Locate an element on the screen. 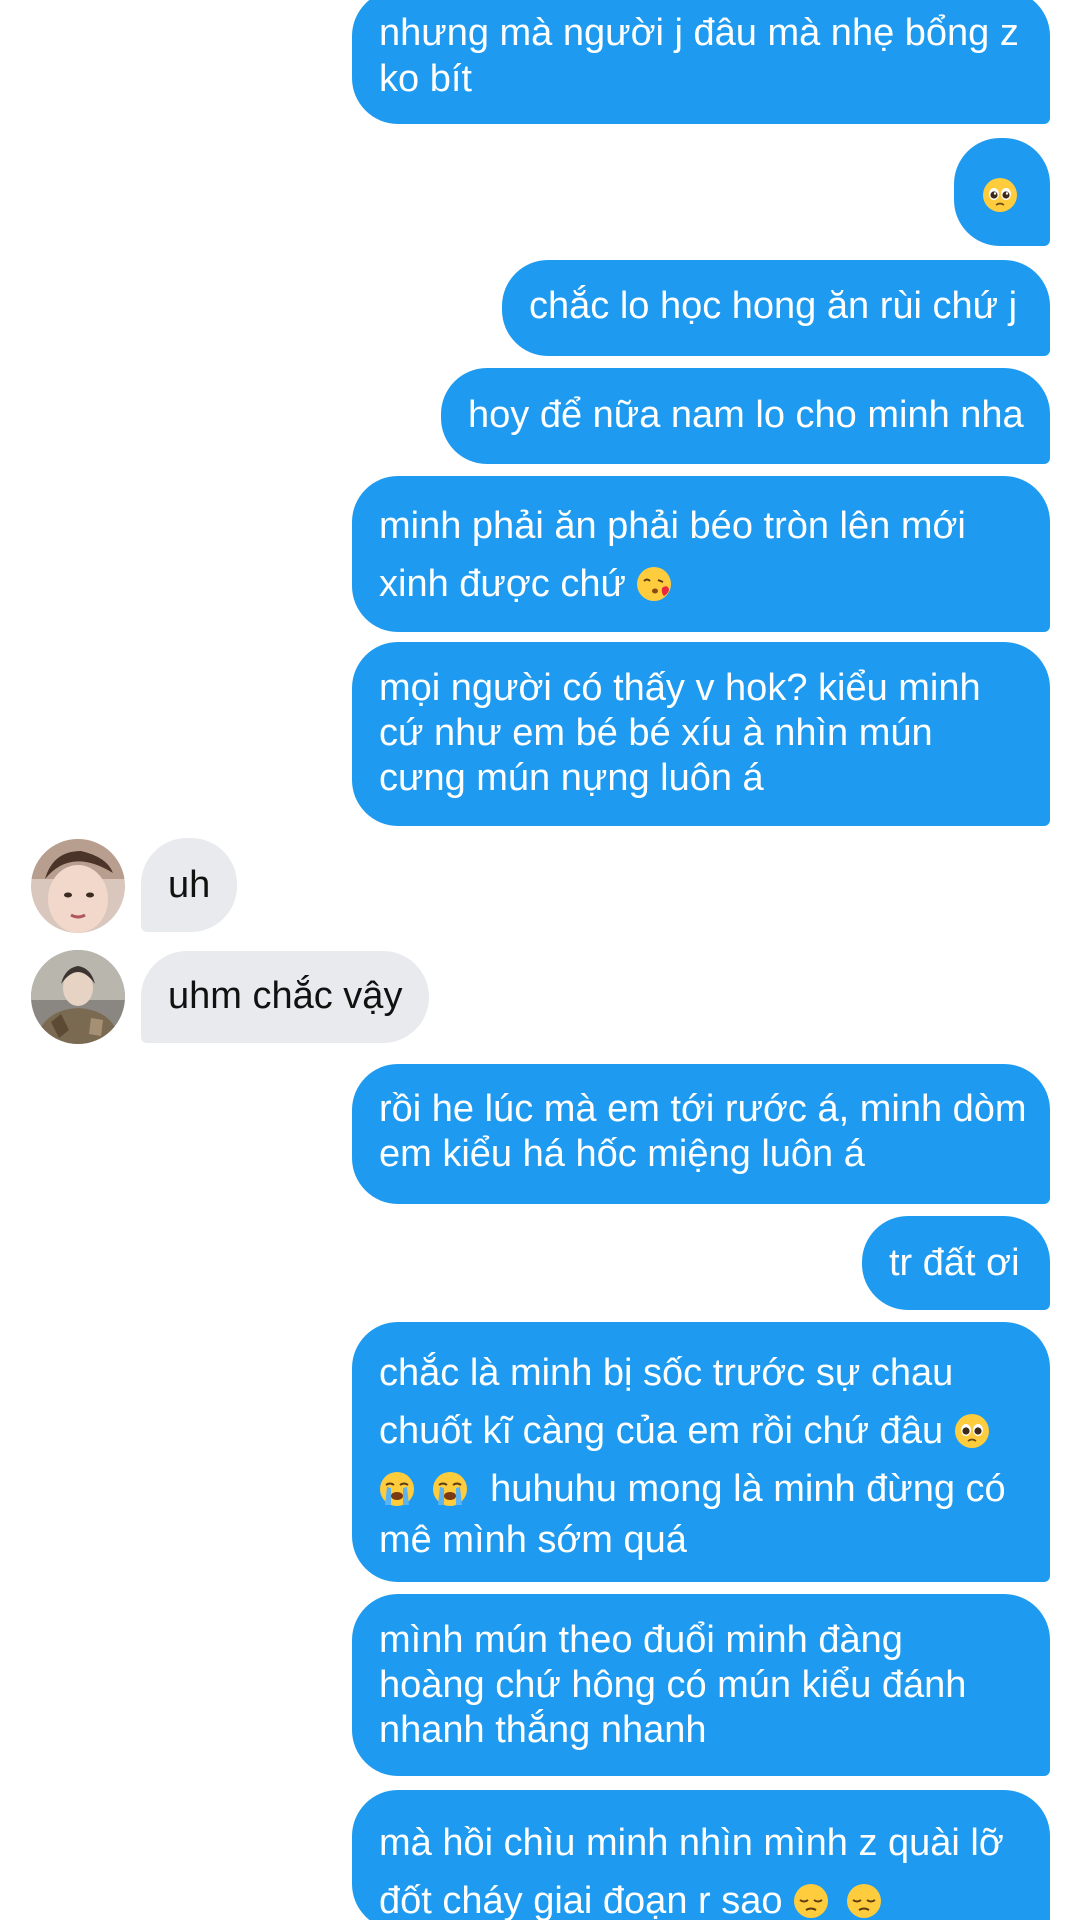  message-text: mê mình sớm quá is located at coordinates (533, 1540).